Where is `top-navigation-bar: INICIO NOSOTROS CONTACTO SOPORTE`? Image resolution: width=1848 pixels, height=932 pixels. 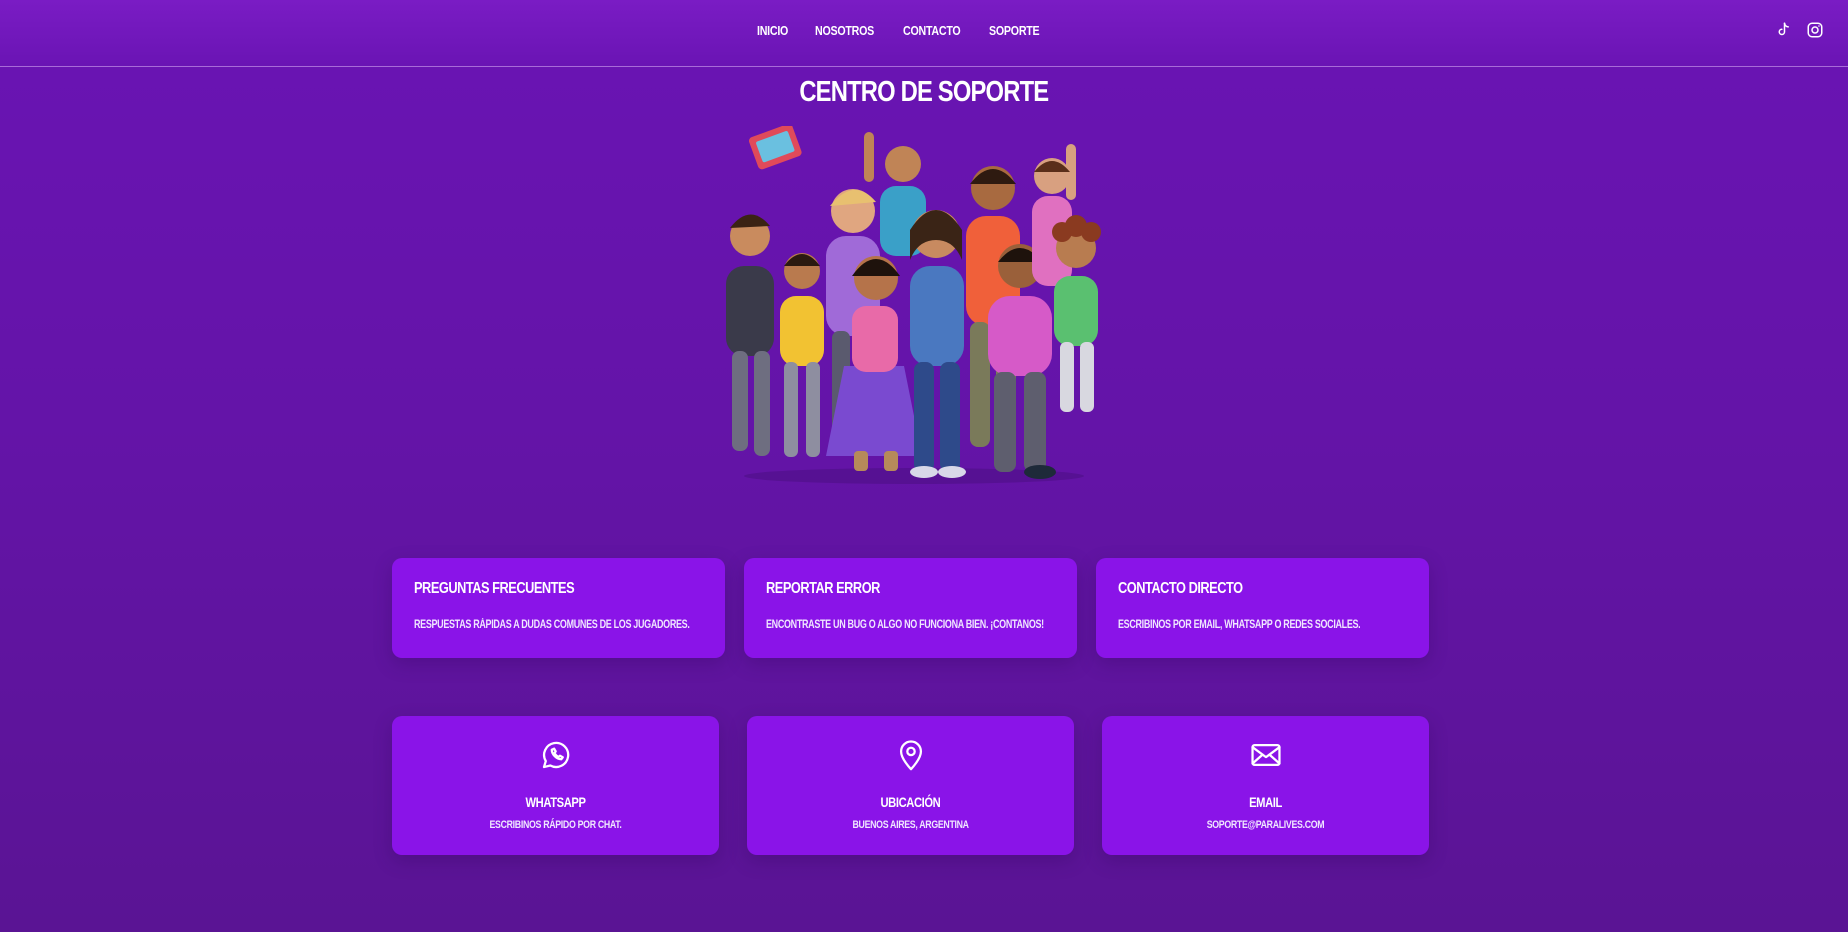 top-navigation-bar: INICIO NOSOTROS CONTACTO SOPORTE is located at coordinates (924, 33).